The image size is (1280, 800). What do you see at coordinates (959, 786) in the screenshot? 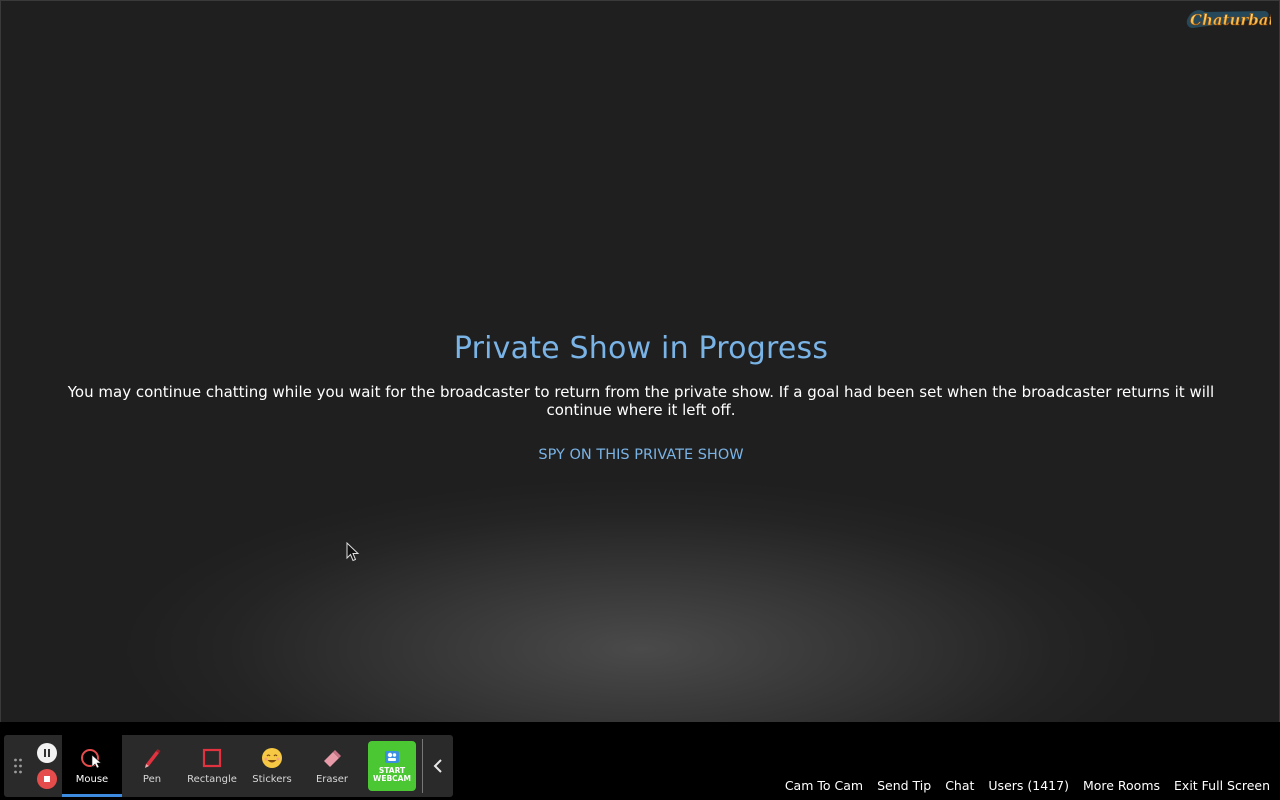
I see `chat-link: Chat` at bounding box center [959, 786].